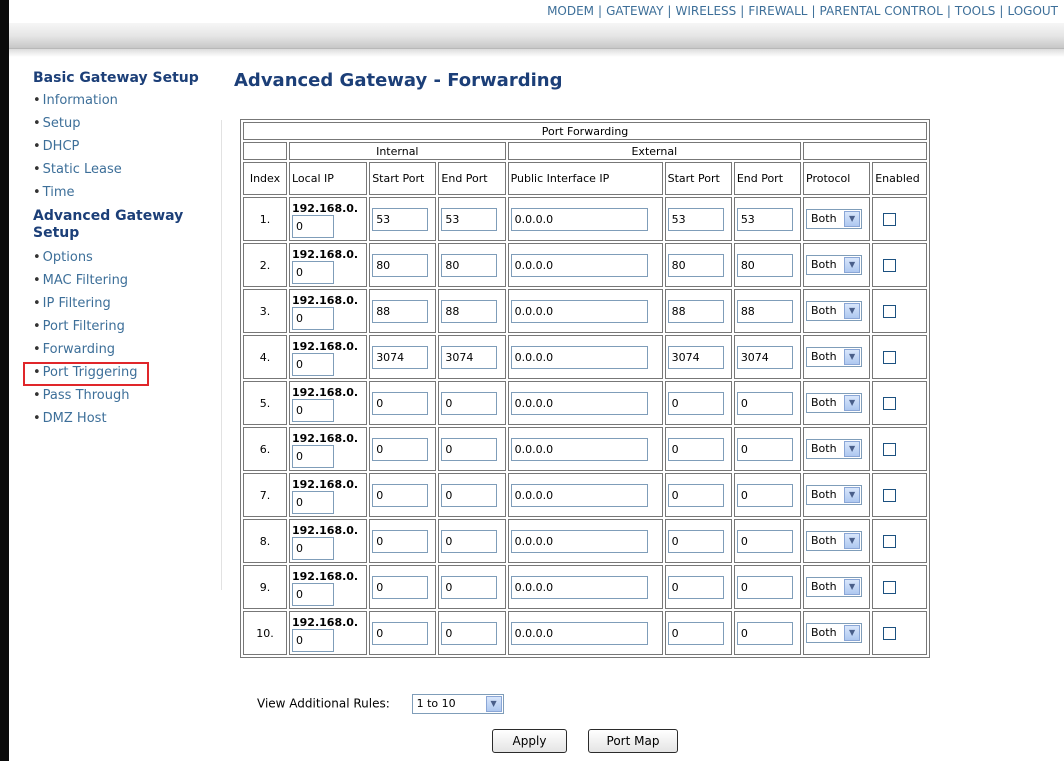 The height and width of the screenshot is (761, 1064). I want to click on nav-logout: LOGOUT, so click(1032, 11).